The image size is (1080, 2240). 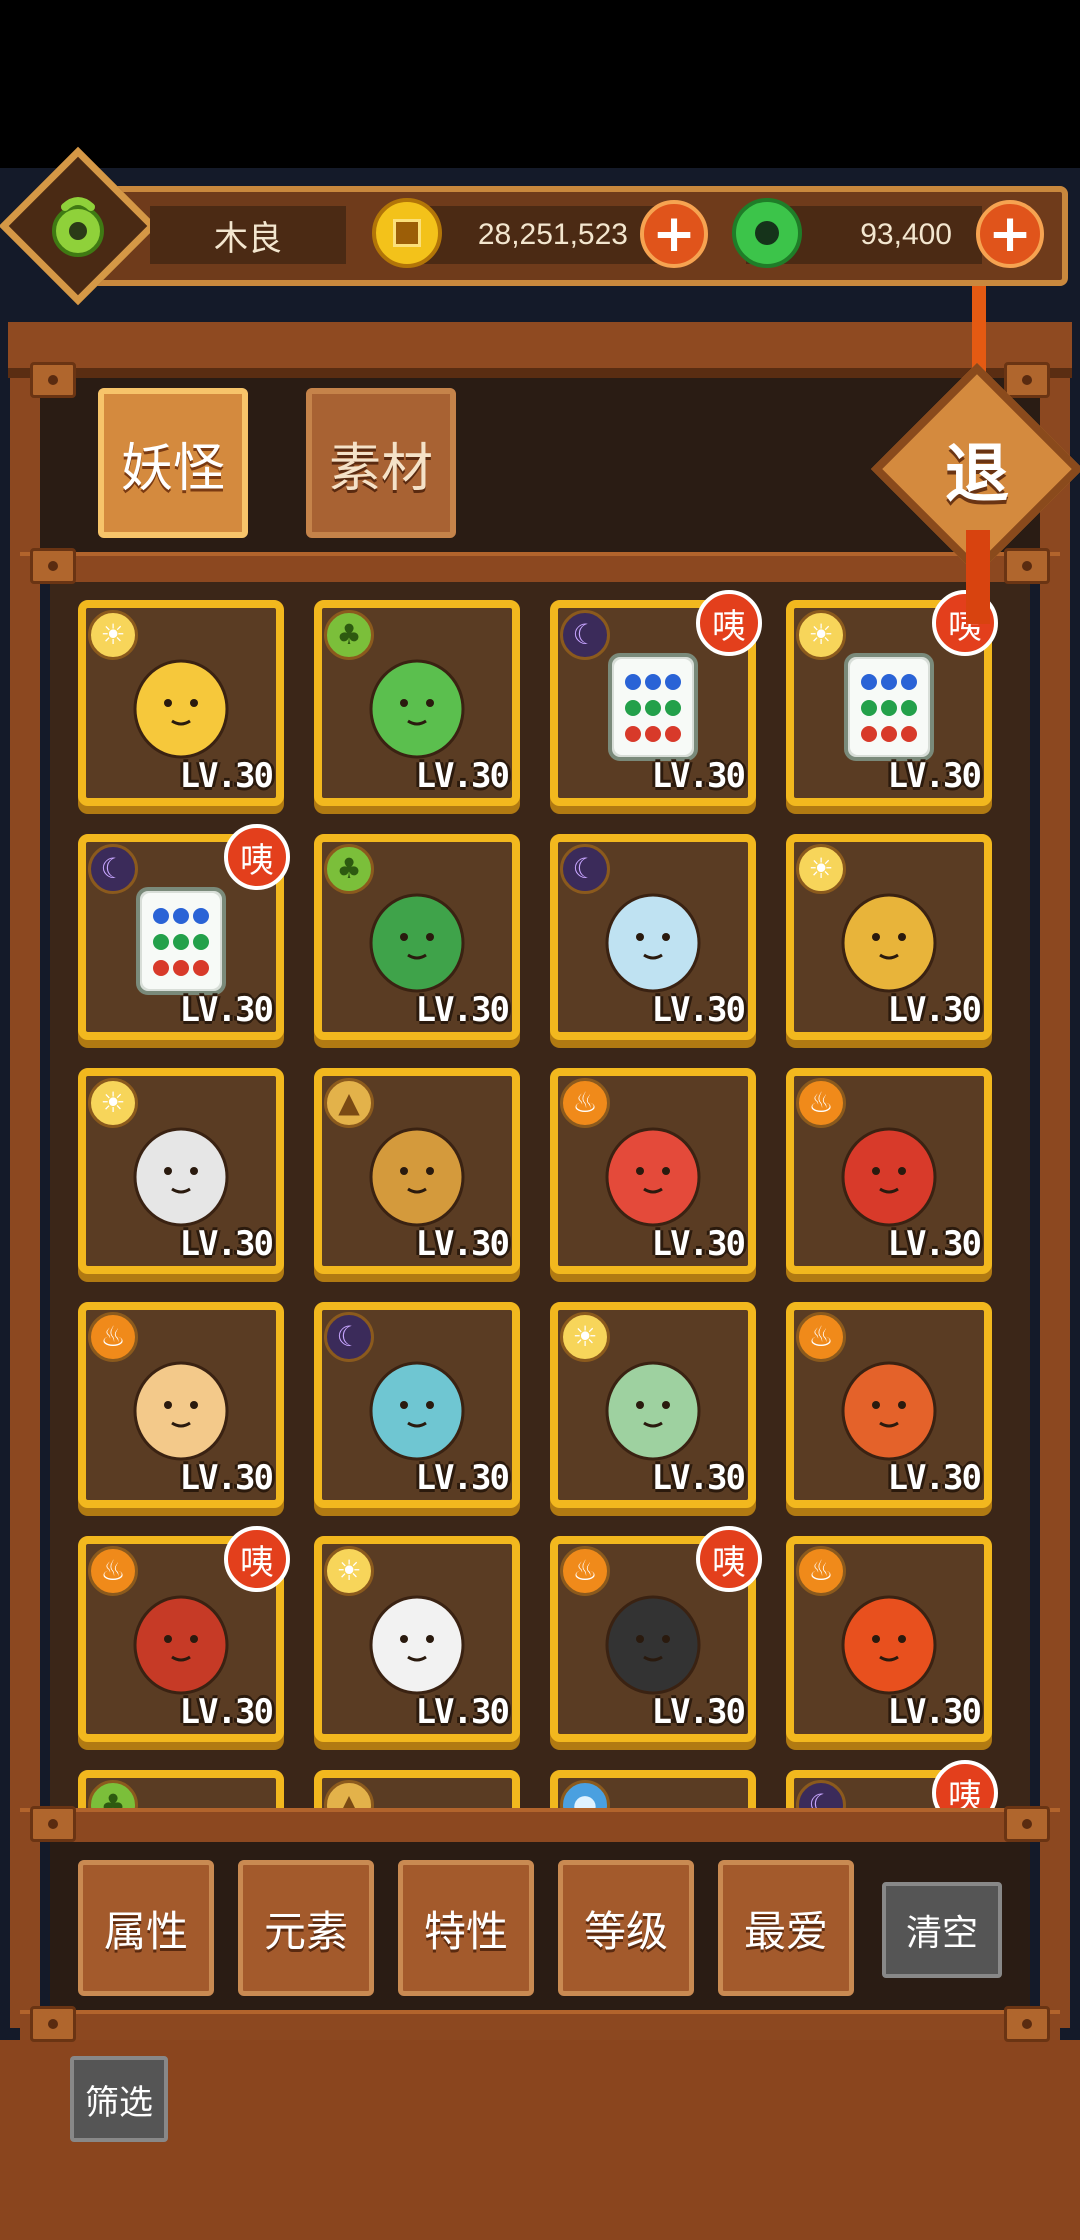 I want to click on filter-attribute-button: 属性, so click(x=146, y=1928).